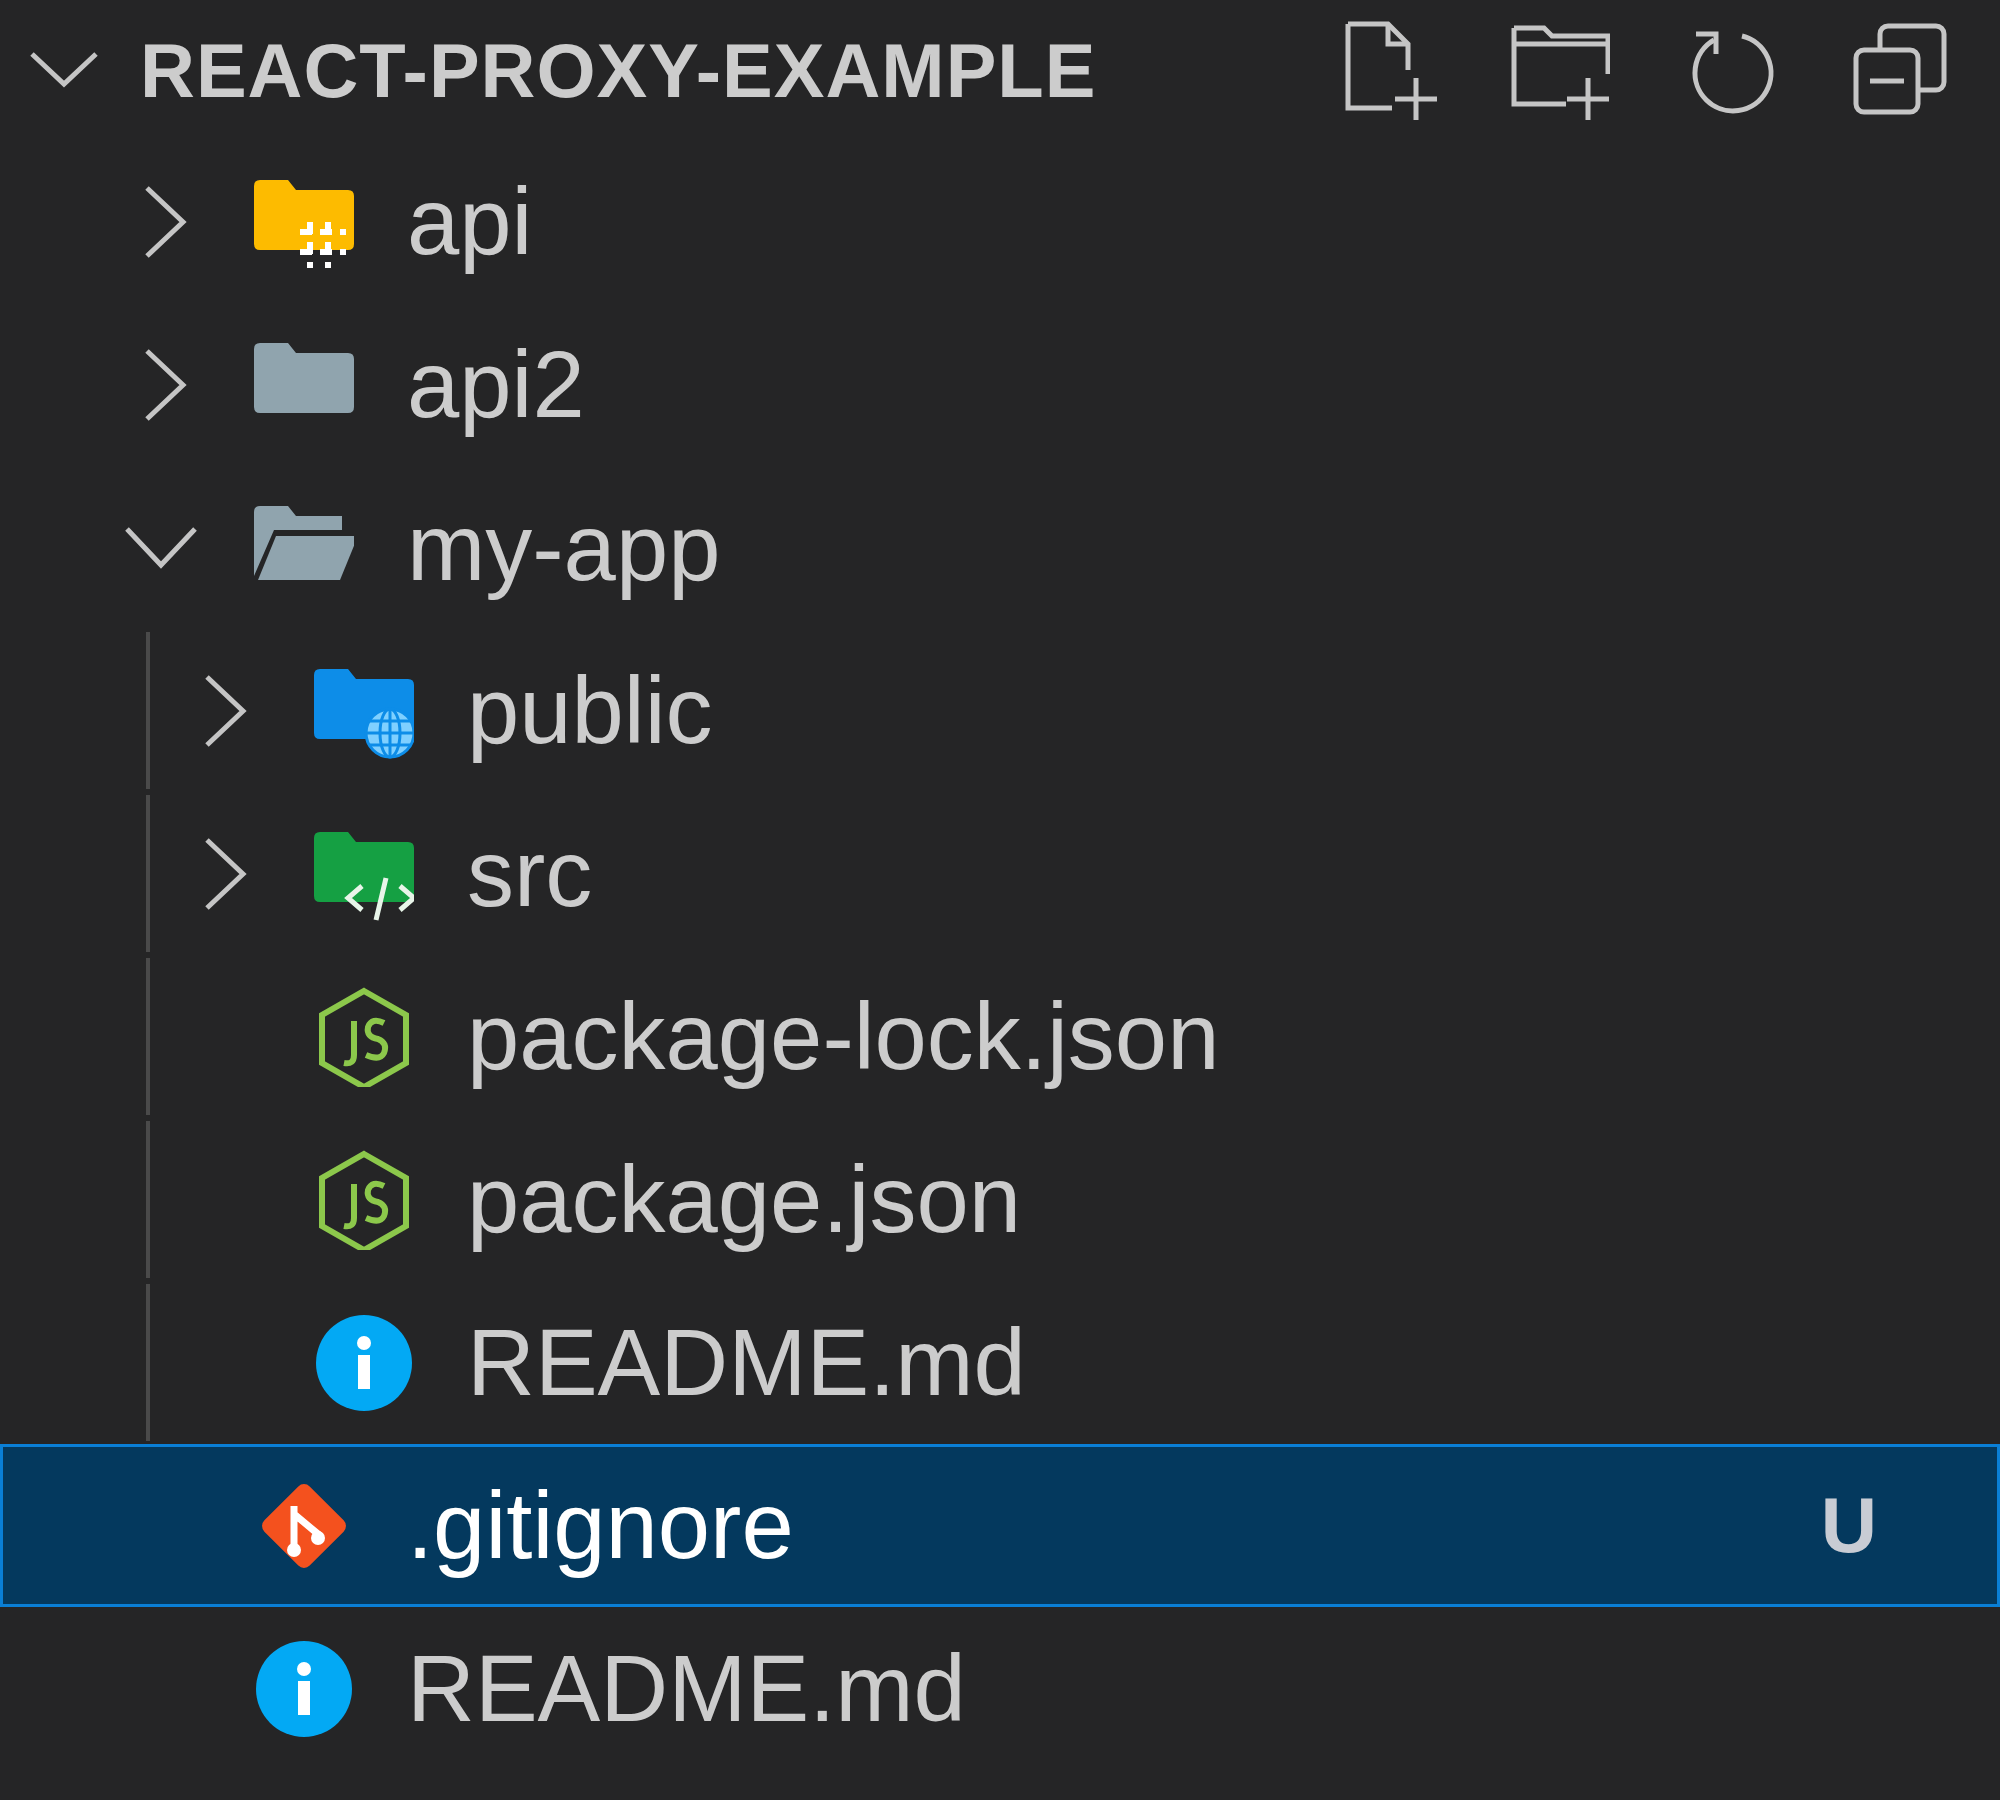  I want to click on tree-item: my-app, so click(1000, 547).